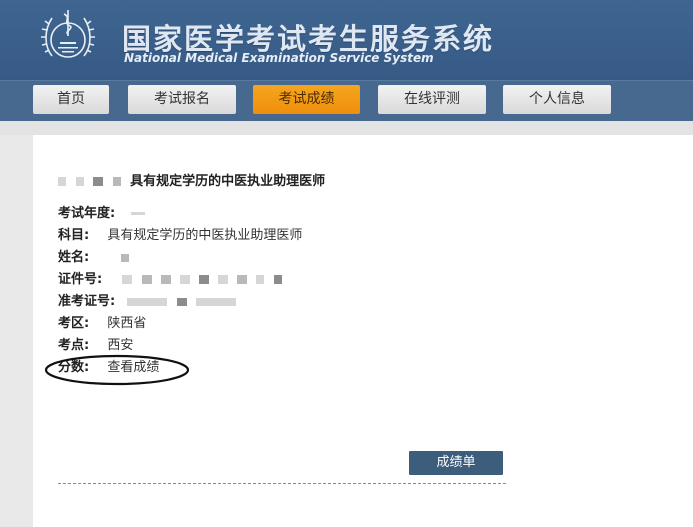 This screenshot has width=693, height=527. Describe the element at coordinates (87, 301) in the screenshot. I see `field-label: 准考证号:` at that location.